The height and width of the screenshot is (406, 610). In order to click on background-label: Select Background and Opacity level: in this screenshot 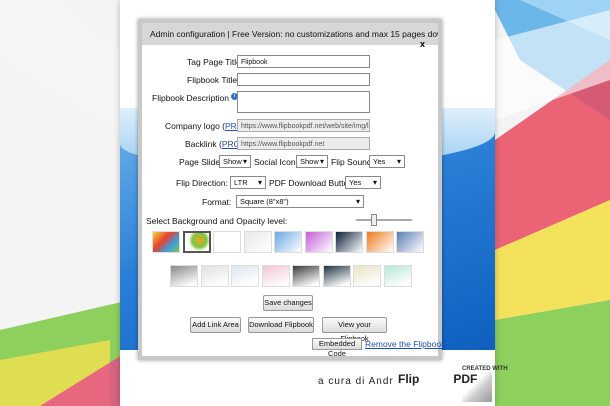, I will do `click(217, 221)`.